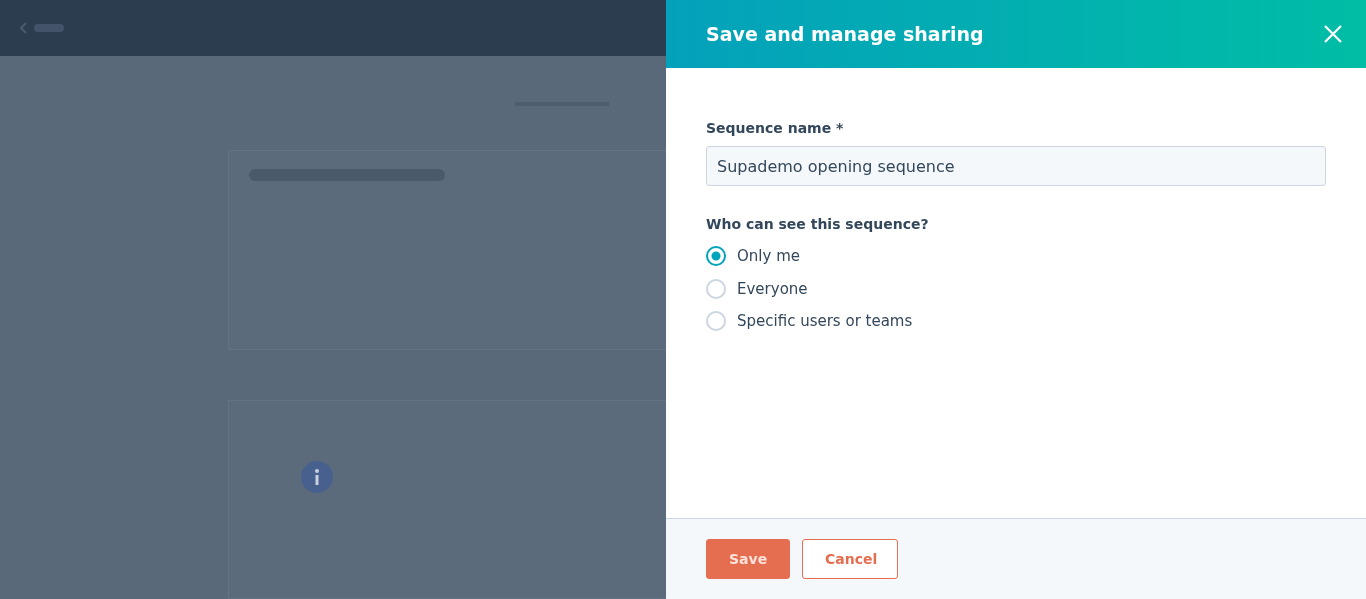 Image resolution: width=1366 pixels, height=599 pixels. Describe the element at coordinates (1016, 166) in the screenshot. I see `sequence-name-field: Supademo opening sequence` at that location.